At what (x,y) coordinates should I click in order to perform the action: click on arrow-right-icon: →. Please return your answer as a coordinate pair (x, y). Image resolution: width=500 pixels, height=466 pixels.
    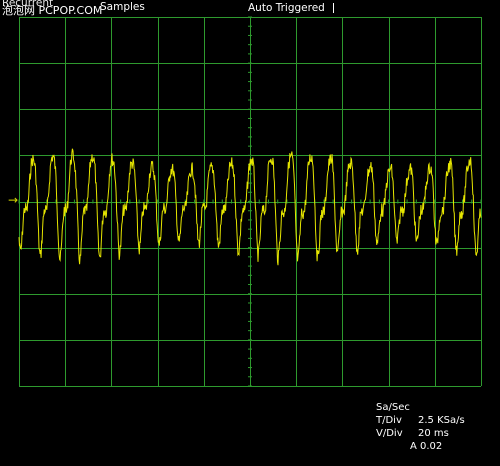
    Looking at the image, I should click on (13, 200).